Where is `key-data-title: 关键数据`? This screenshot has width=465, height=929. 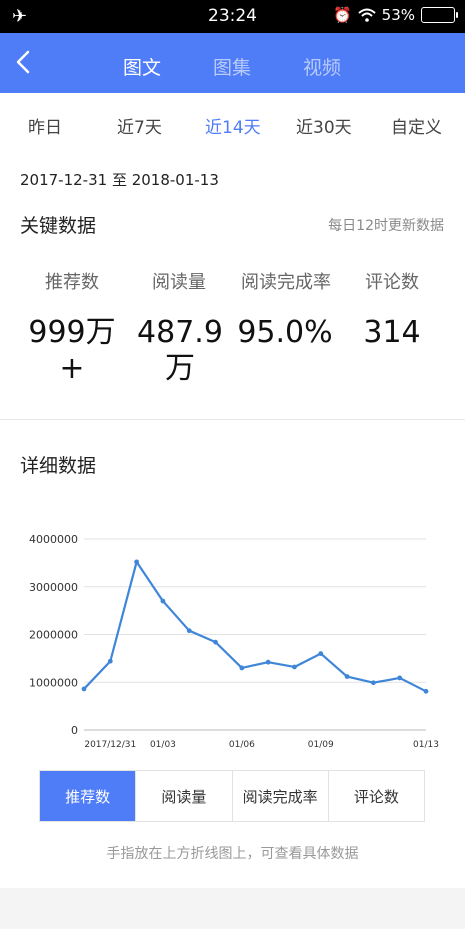
key-data-title: 关键数据 is located at coordinates (58, 226).